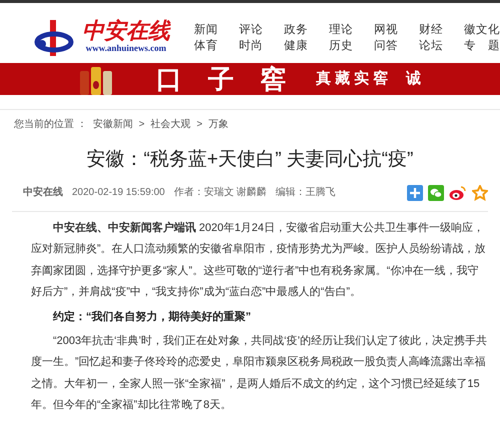 Image resolution: width=500 pixels, height=432 pixels. What do you see at coordinates (354, 78) in the screenshot?
I see `banner-slogan: 真藏实窖` at bounding box center [354, 78].